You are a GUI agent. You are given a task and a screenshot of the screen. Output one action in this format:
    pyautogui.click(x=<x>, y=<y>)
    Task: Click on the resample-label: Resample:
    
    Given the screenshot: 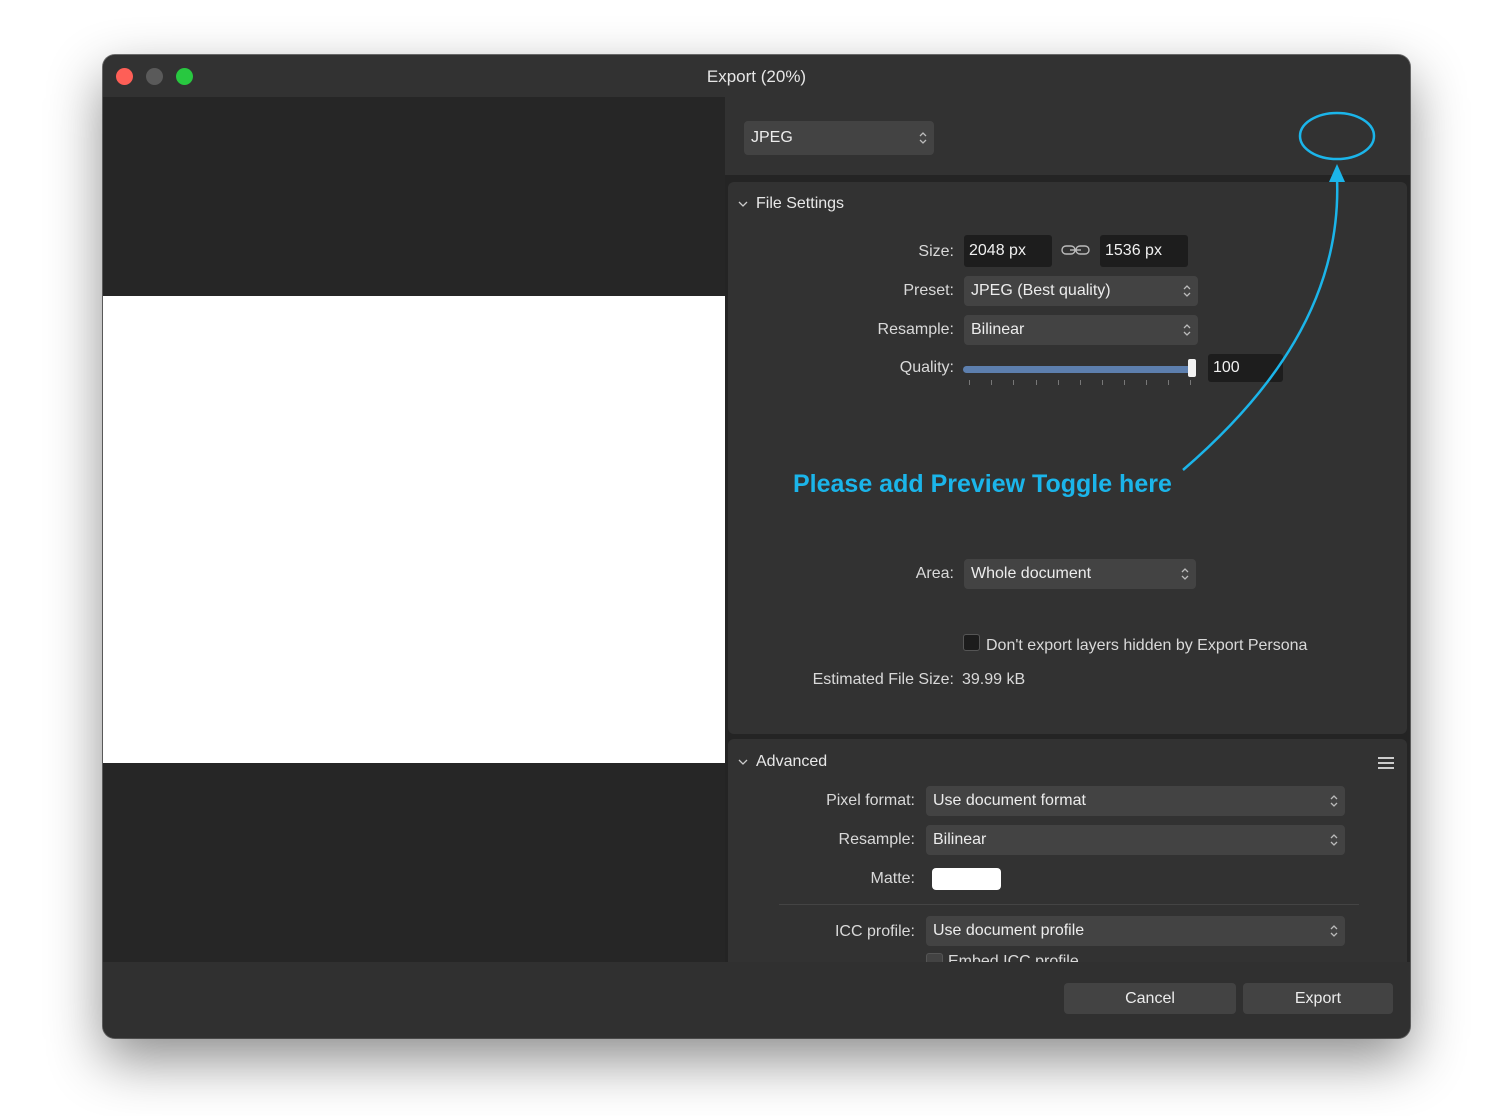 What is the action you would take?
    pyautogui.click(x=915, y=329)
    